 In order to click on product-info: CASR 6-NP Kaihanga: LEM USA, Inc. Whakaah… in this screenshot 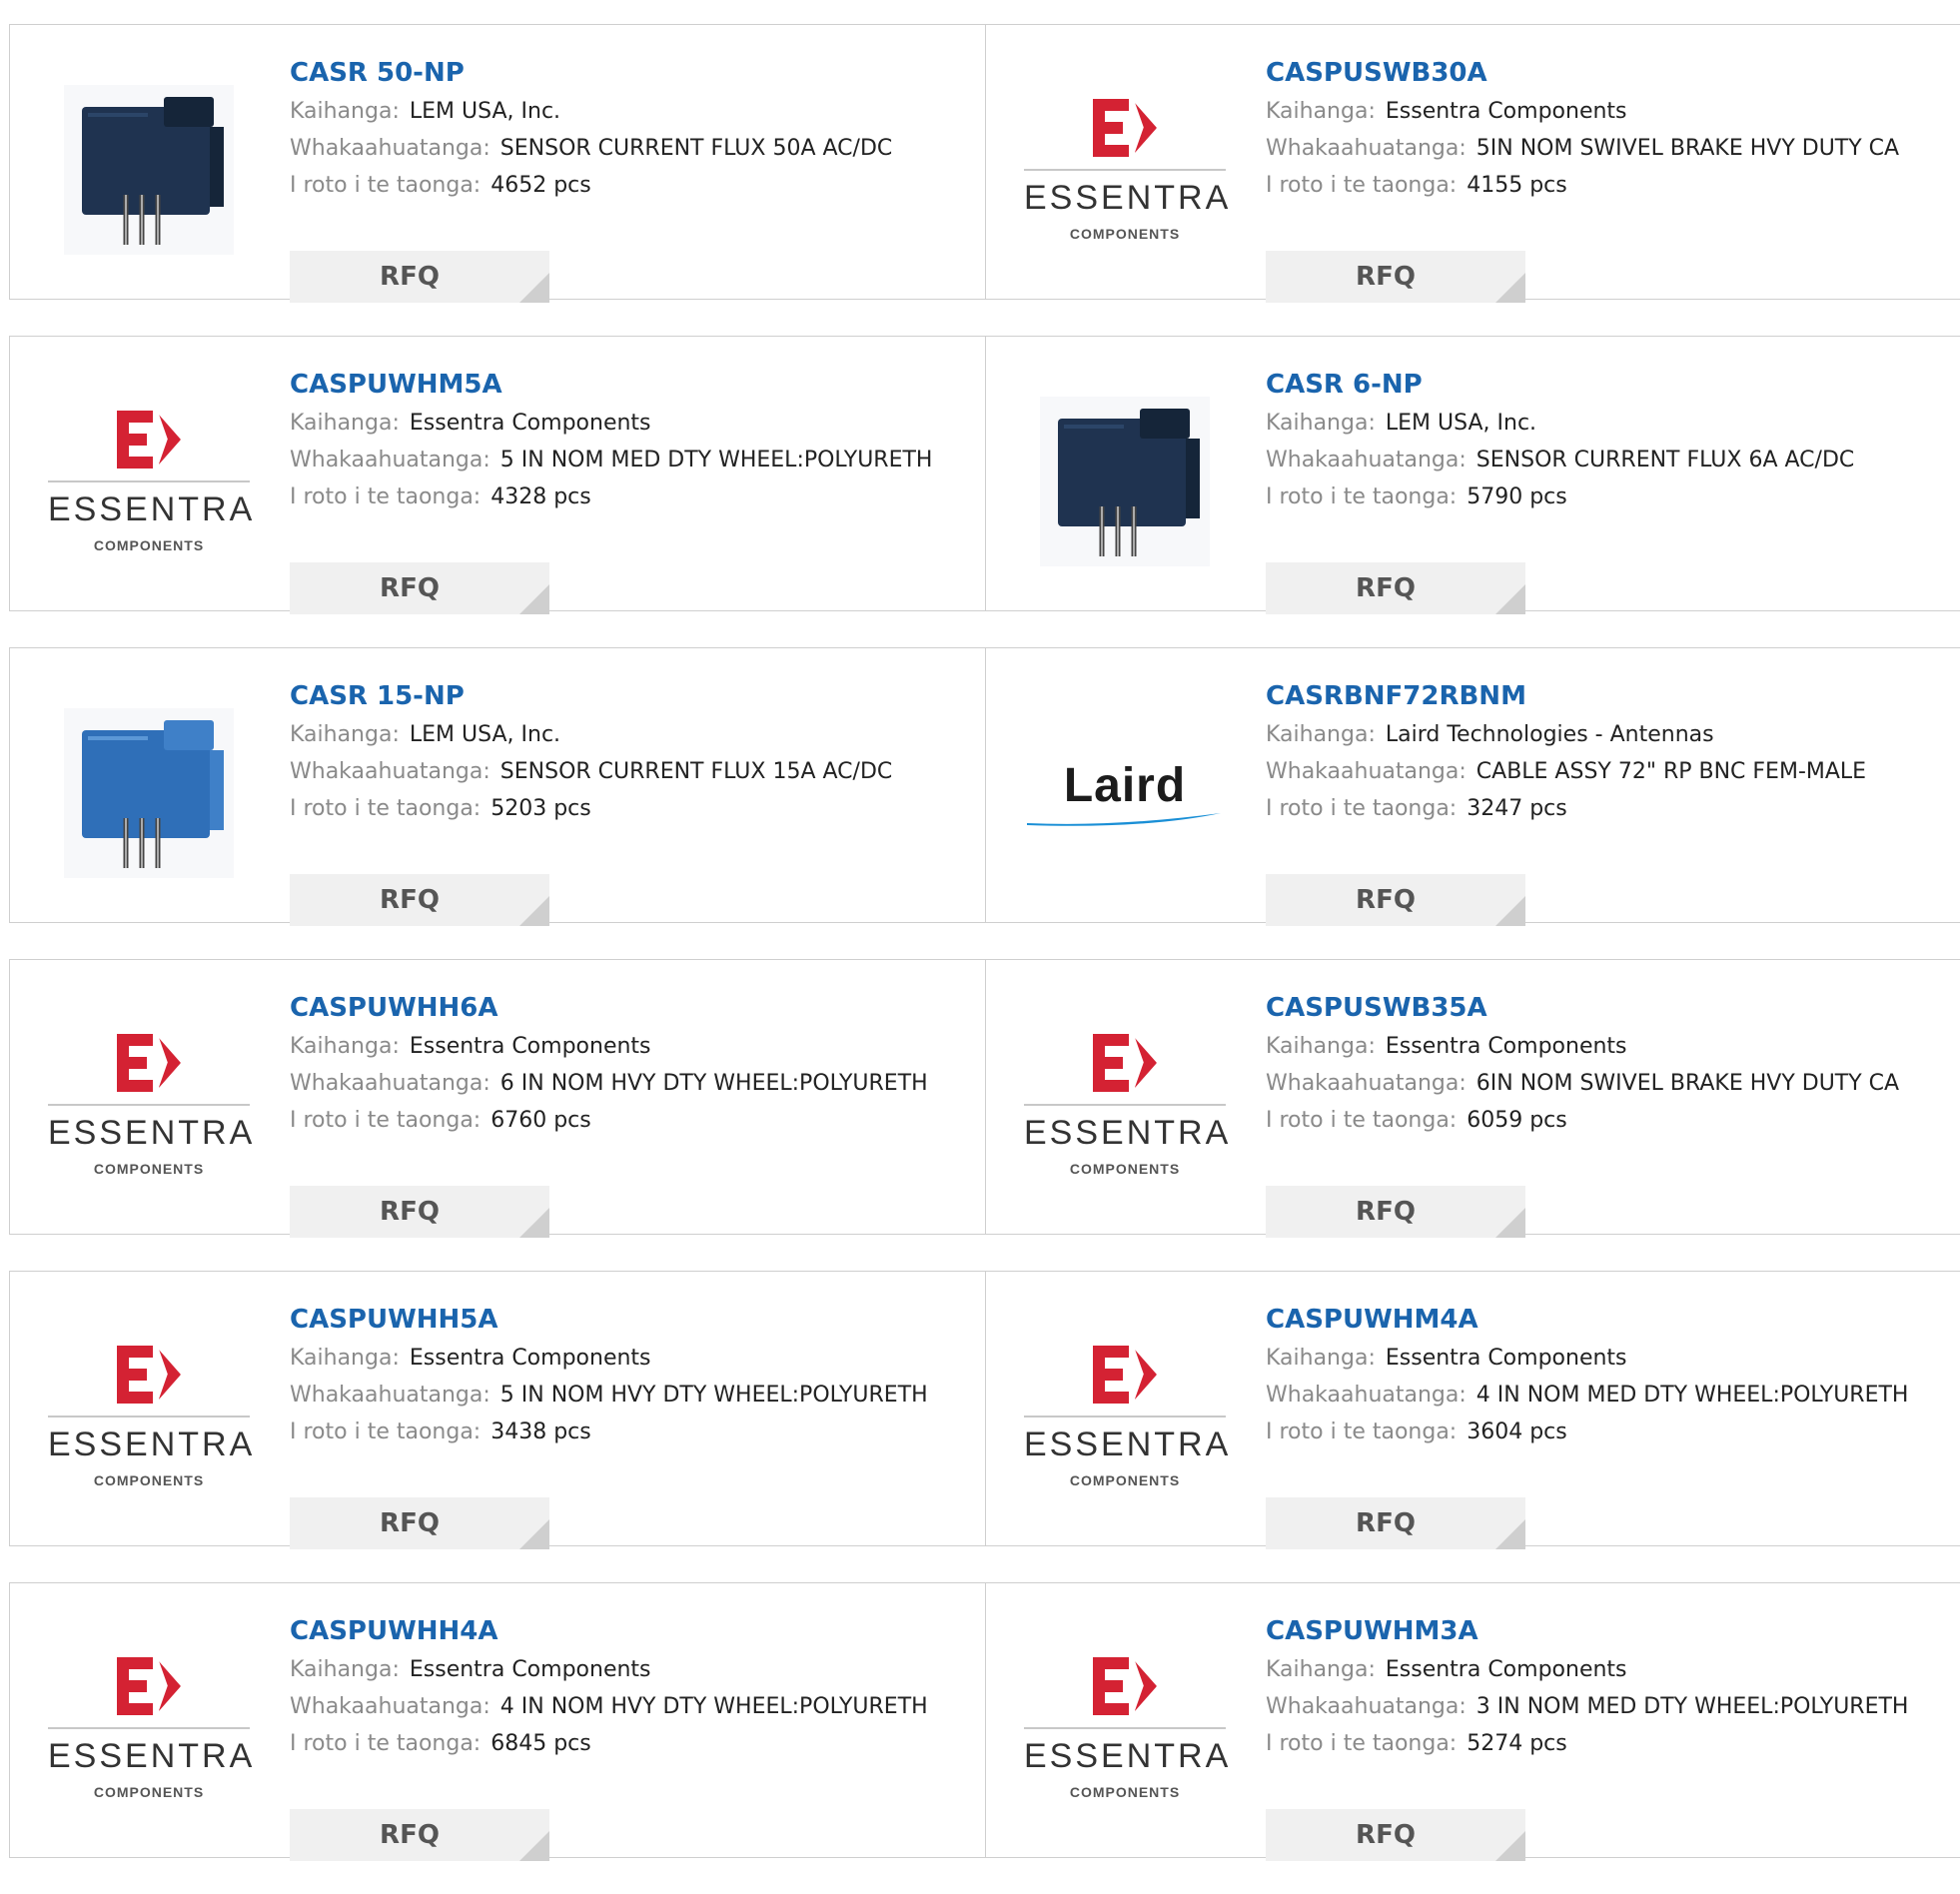, I will do `click(1605, 489)`.